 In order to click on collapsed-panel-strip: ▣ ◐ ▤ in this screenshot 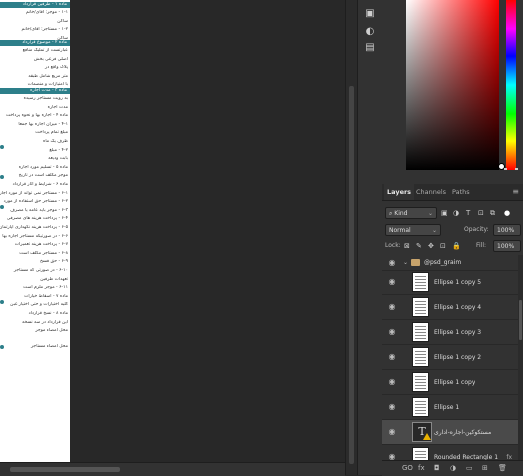, I will do `click(370, 237)`.